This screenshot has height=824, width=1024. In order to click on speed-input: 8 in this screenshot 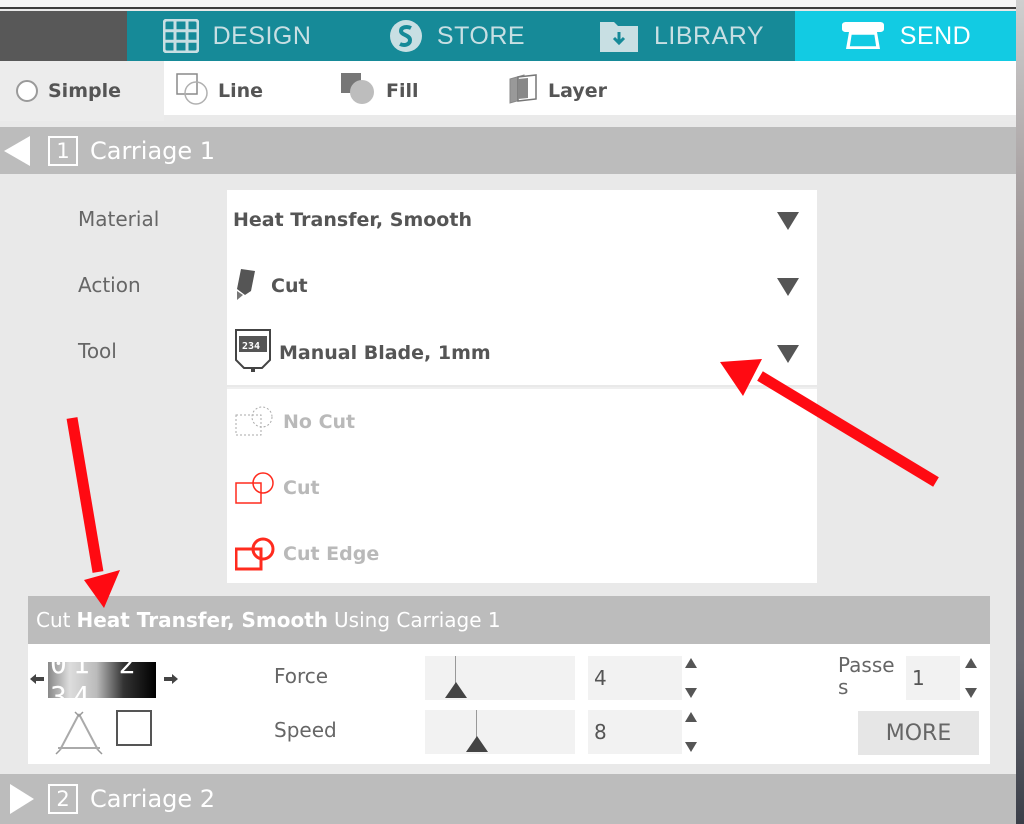, I will do `click(635, 732)`.